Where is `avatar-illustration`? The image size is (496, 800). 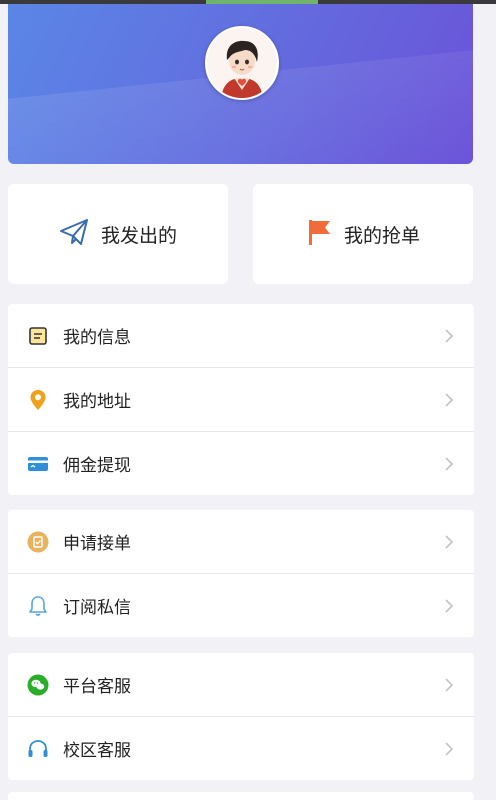
avatar-illustration is located at coordinates (242, 63).